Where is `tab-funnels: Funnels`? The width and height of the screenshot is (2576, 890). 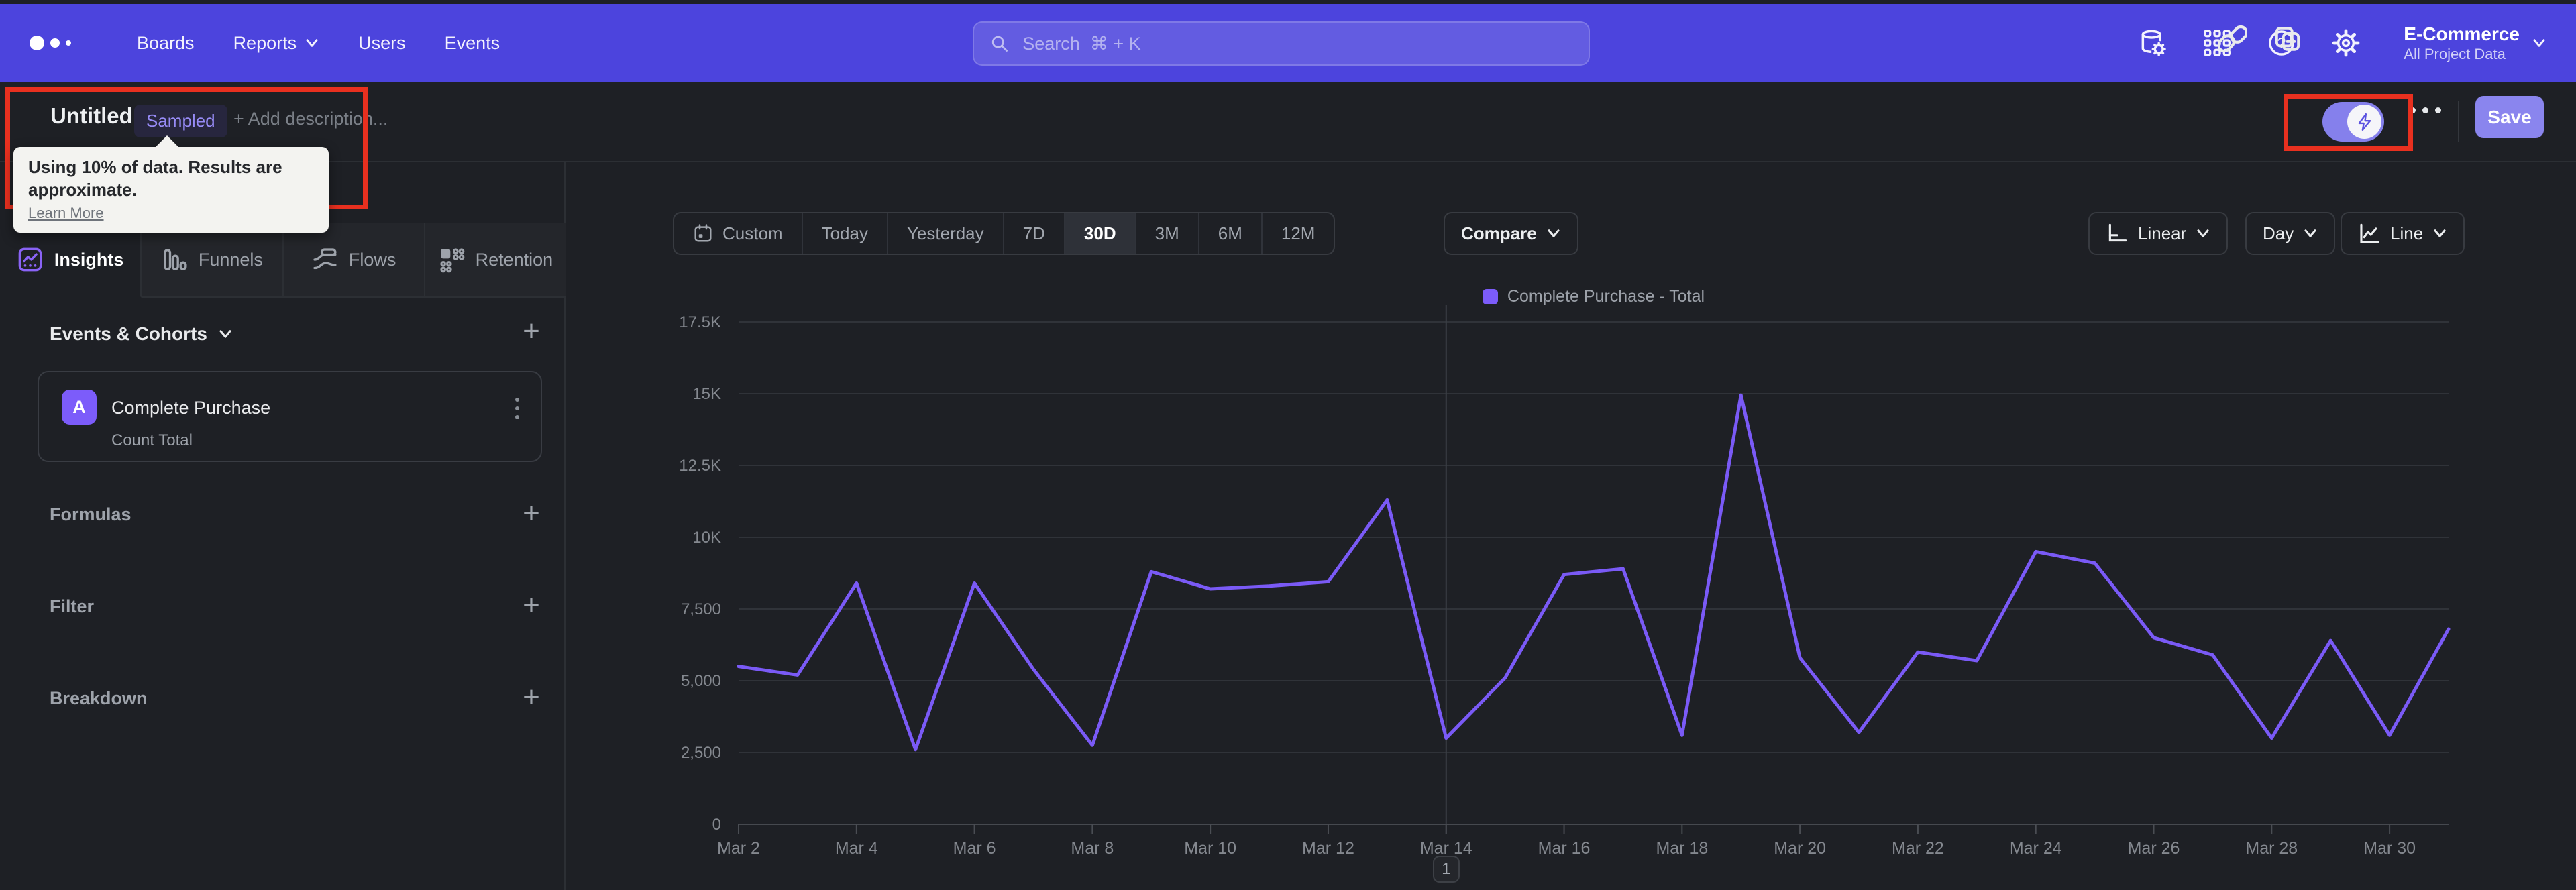
tab-funnels: Funnels is located at coordinates (213, 260).